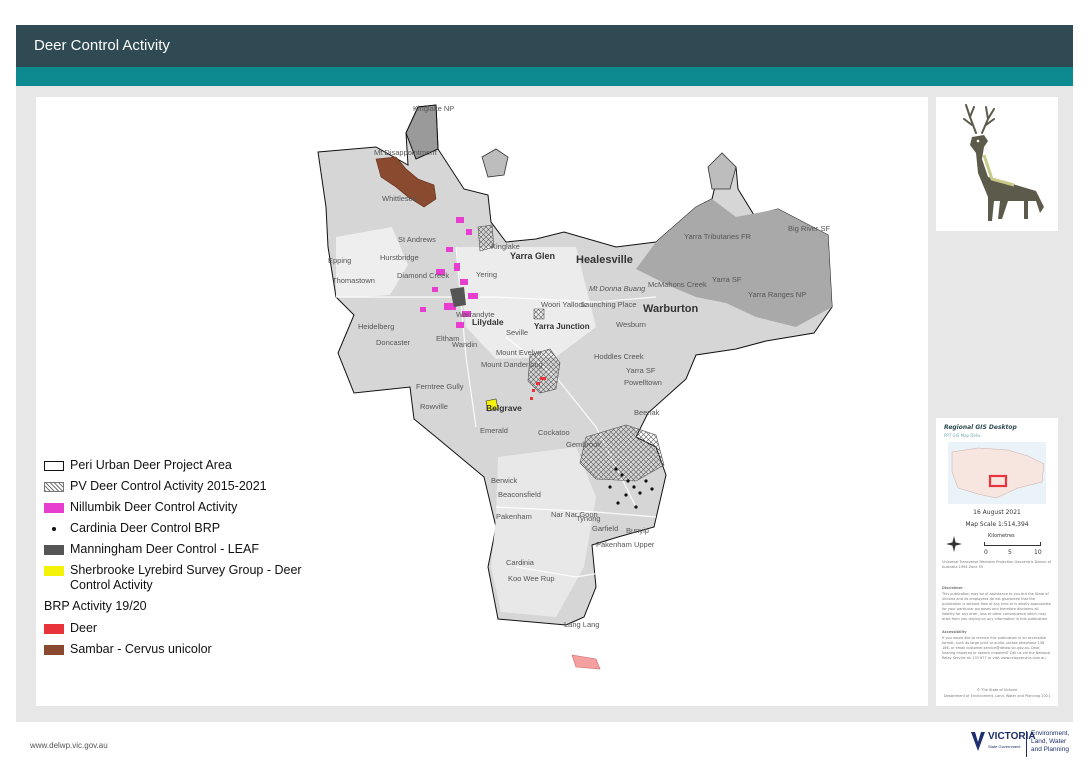 The image size is (1089, 772). I want to click on info-scale: Map Scale 1:514,394, so click(997, 524).